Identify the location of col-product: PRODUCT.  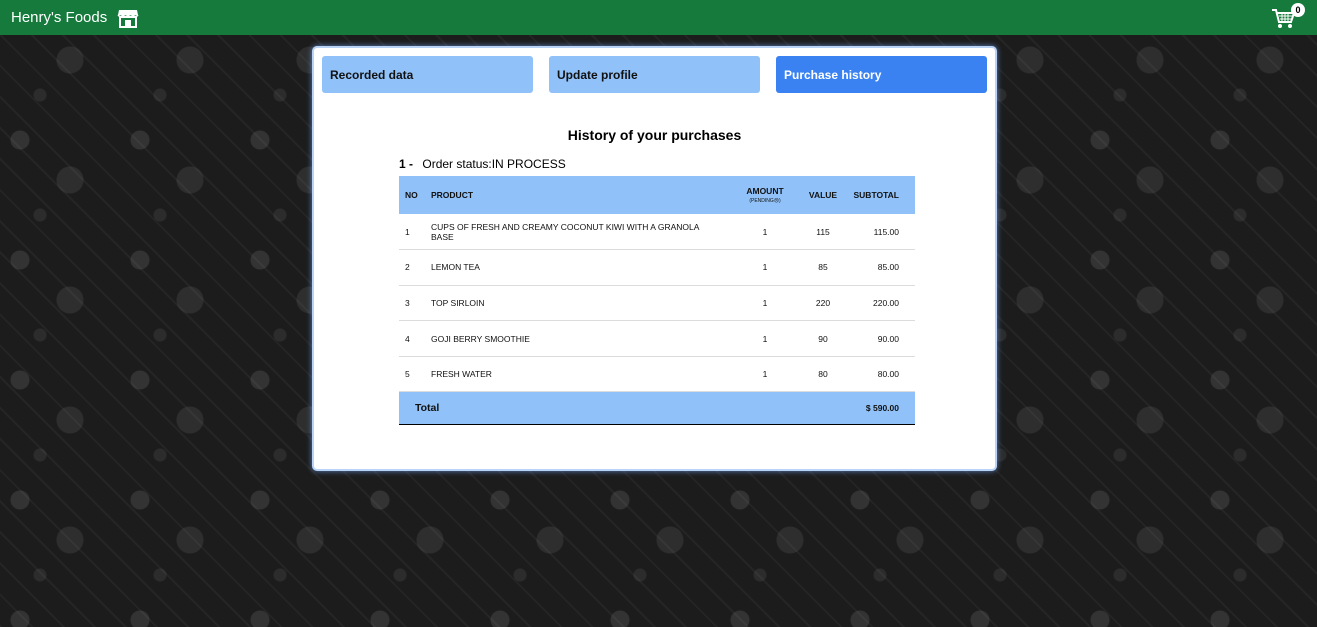
(452, 195).